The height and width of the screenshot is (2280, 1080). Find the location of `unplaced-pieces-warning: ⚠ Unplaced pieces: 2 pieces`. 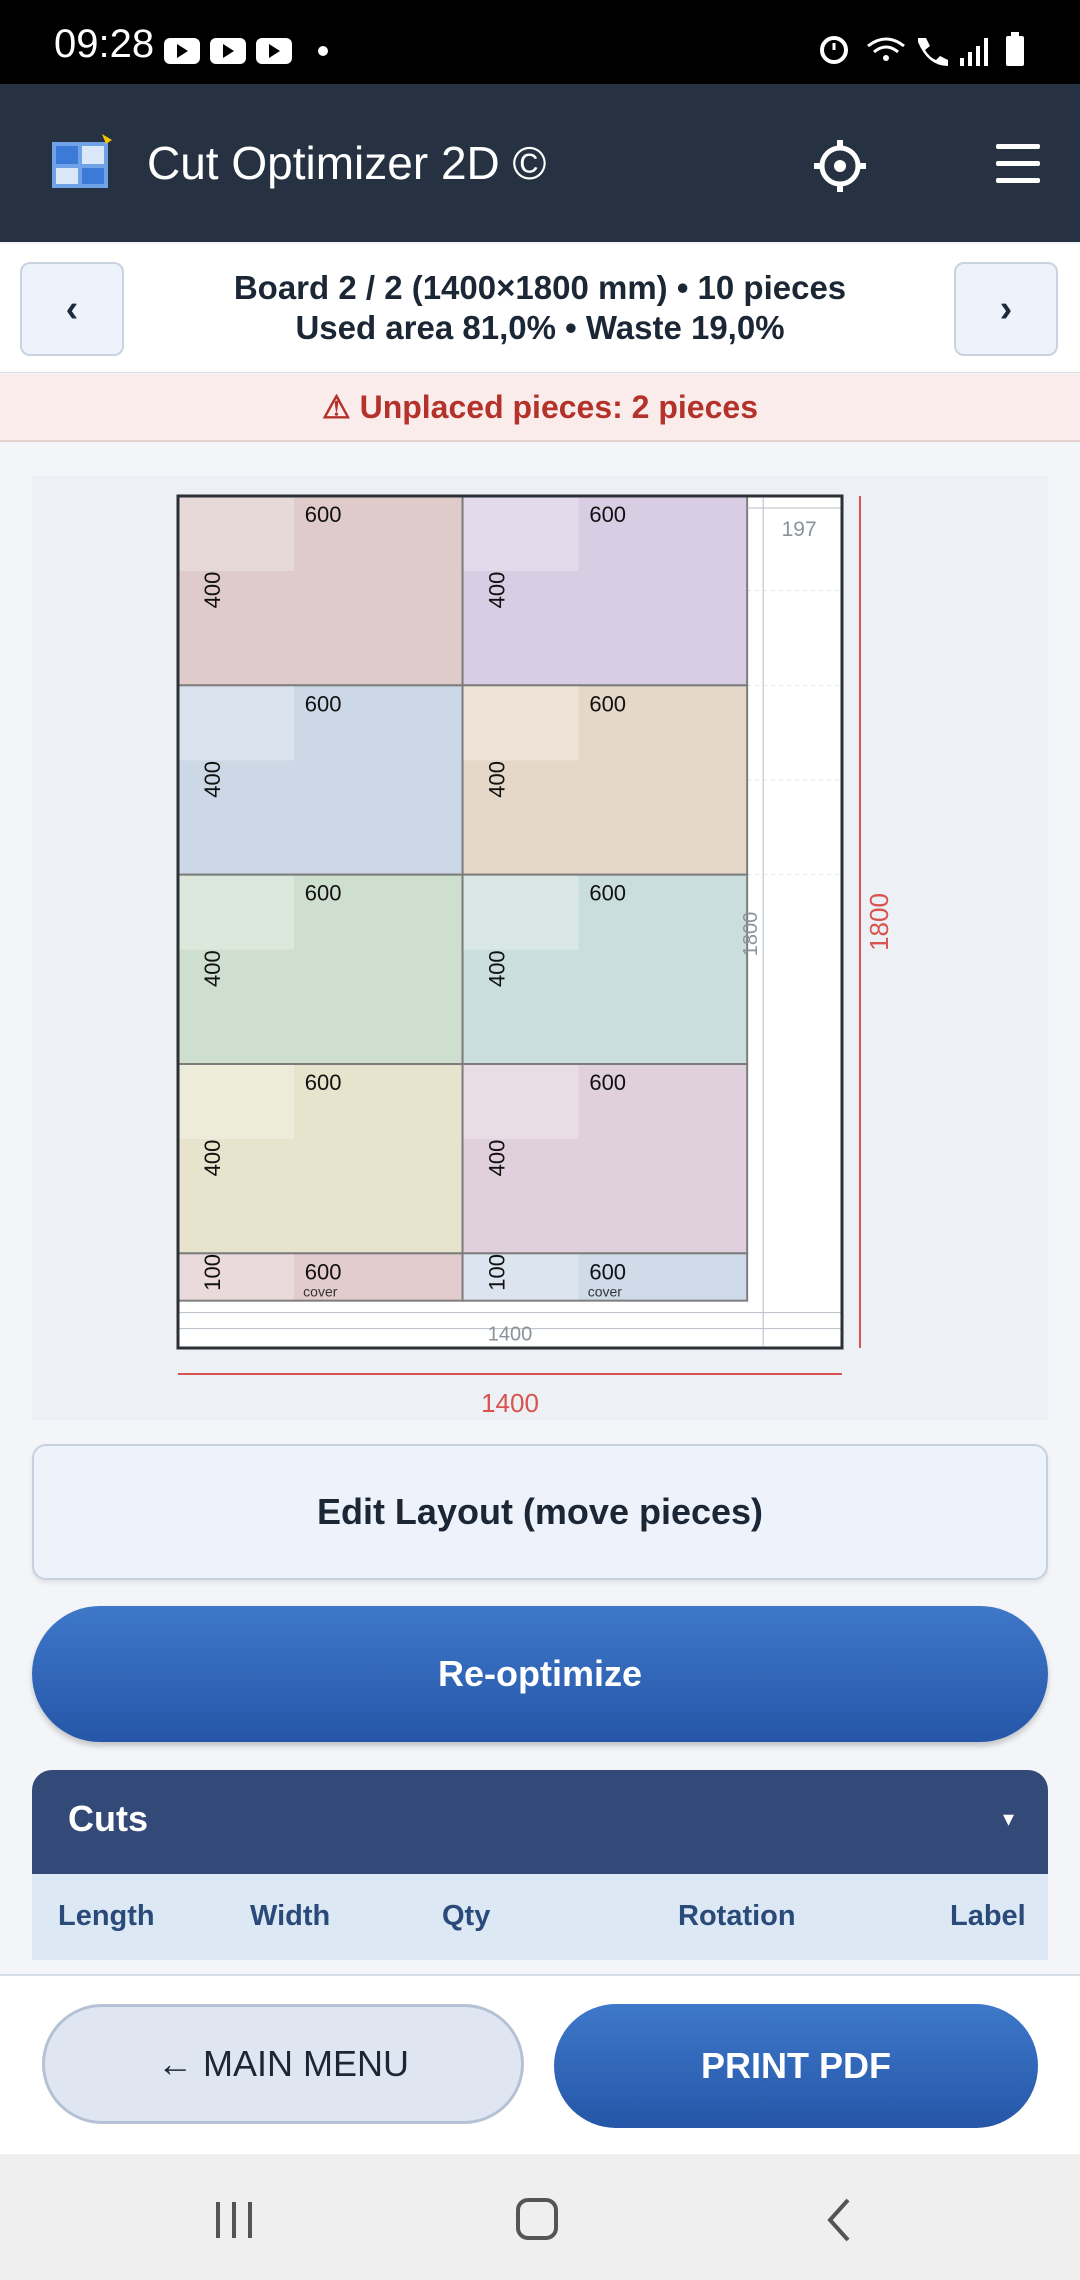

unplaced-pieces-warning: ⚠ Unplaced pieces: 2 pieces is located at coordinates (540, 408).